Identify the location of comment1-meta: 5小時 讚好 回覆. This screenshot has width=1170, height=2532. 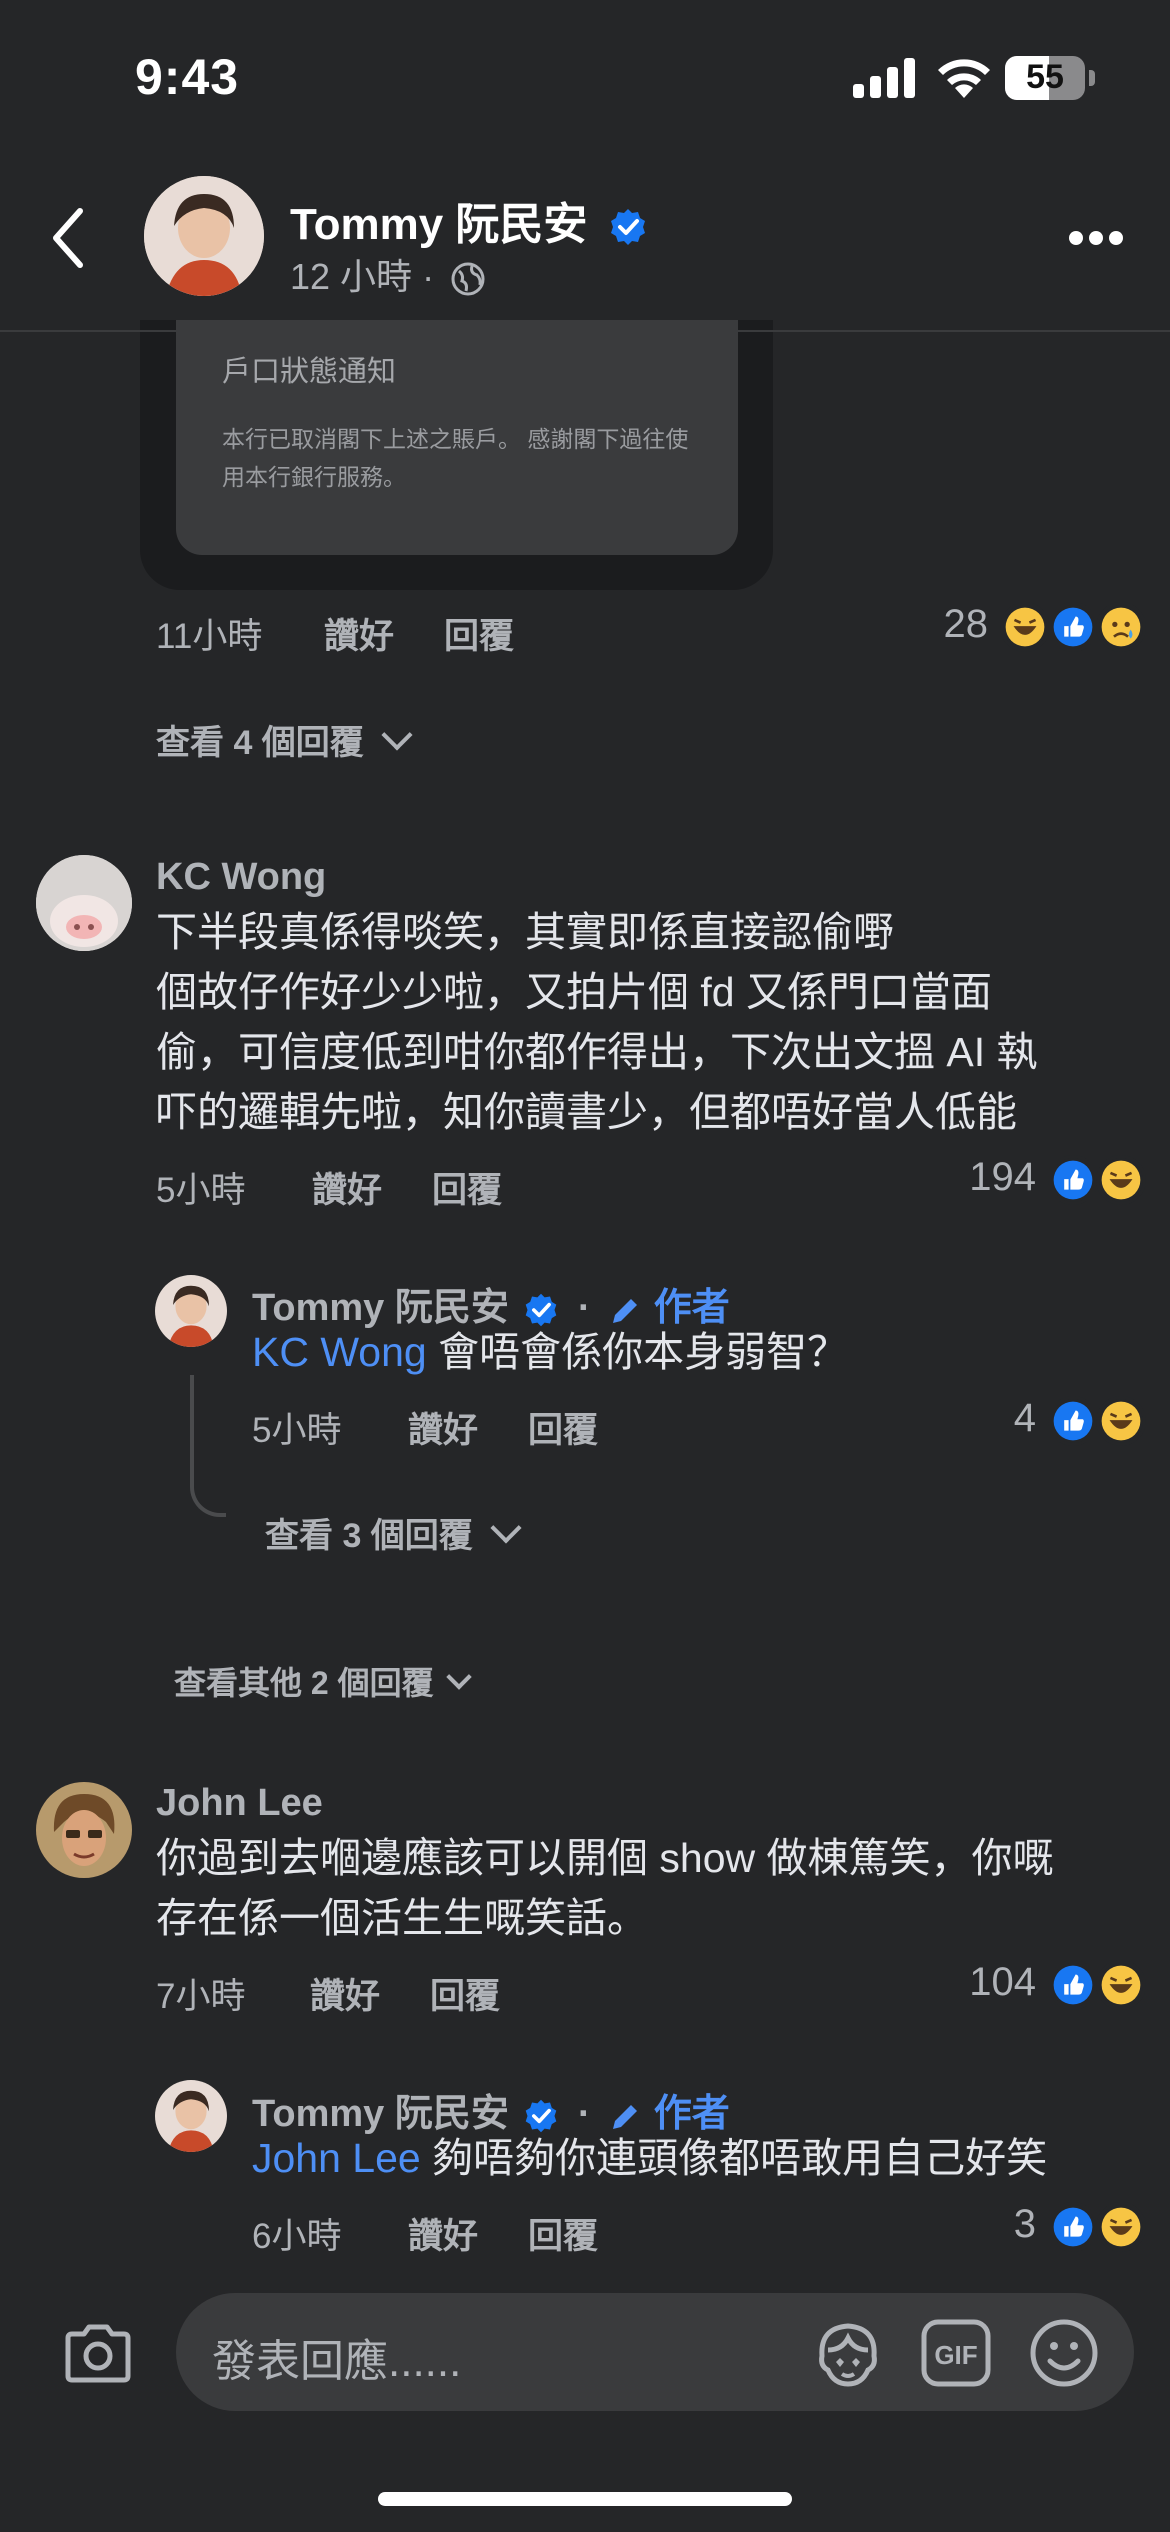
(356, 1187).